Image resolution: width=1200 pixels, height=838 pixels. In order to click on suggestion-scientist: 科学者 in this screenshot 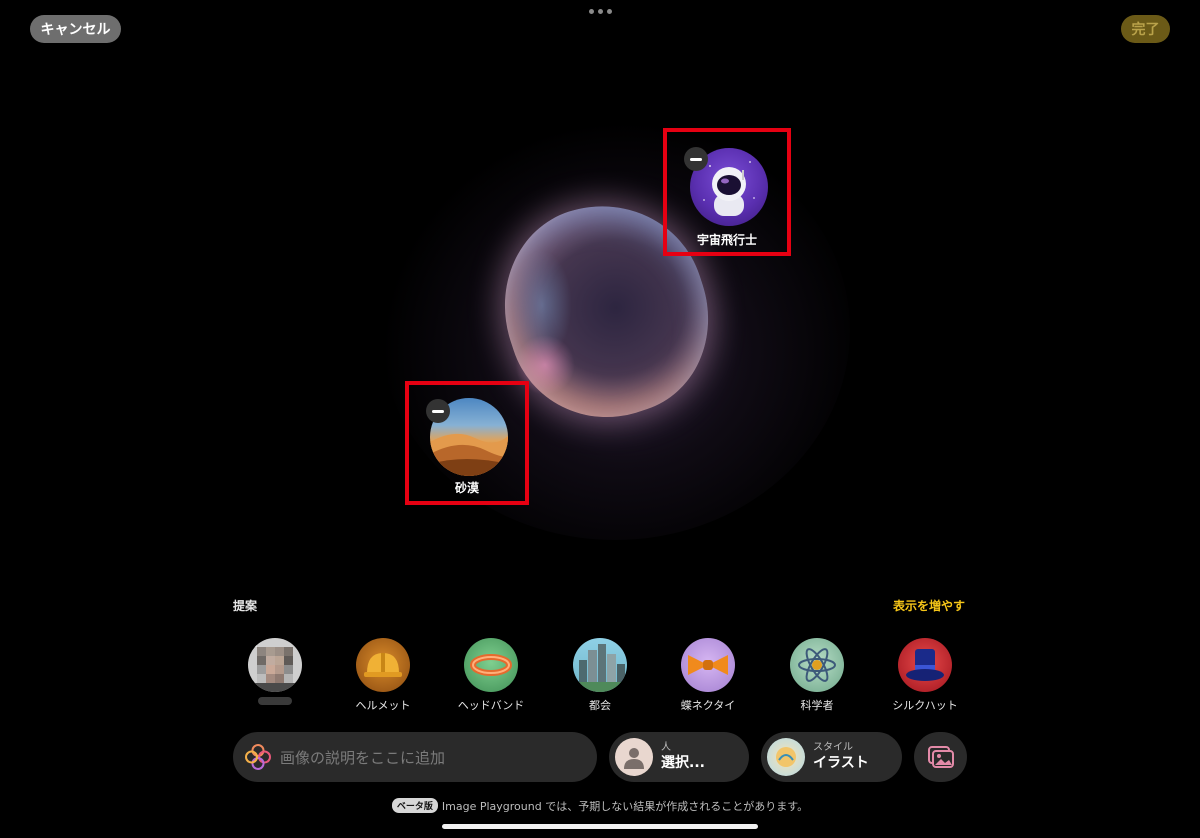, I will do `click(817, 675)`.